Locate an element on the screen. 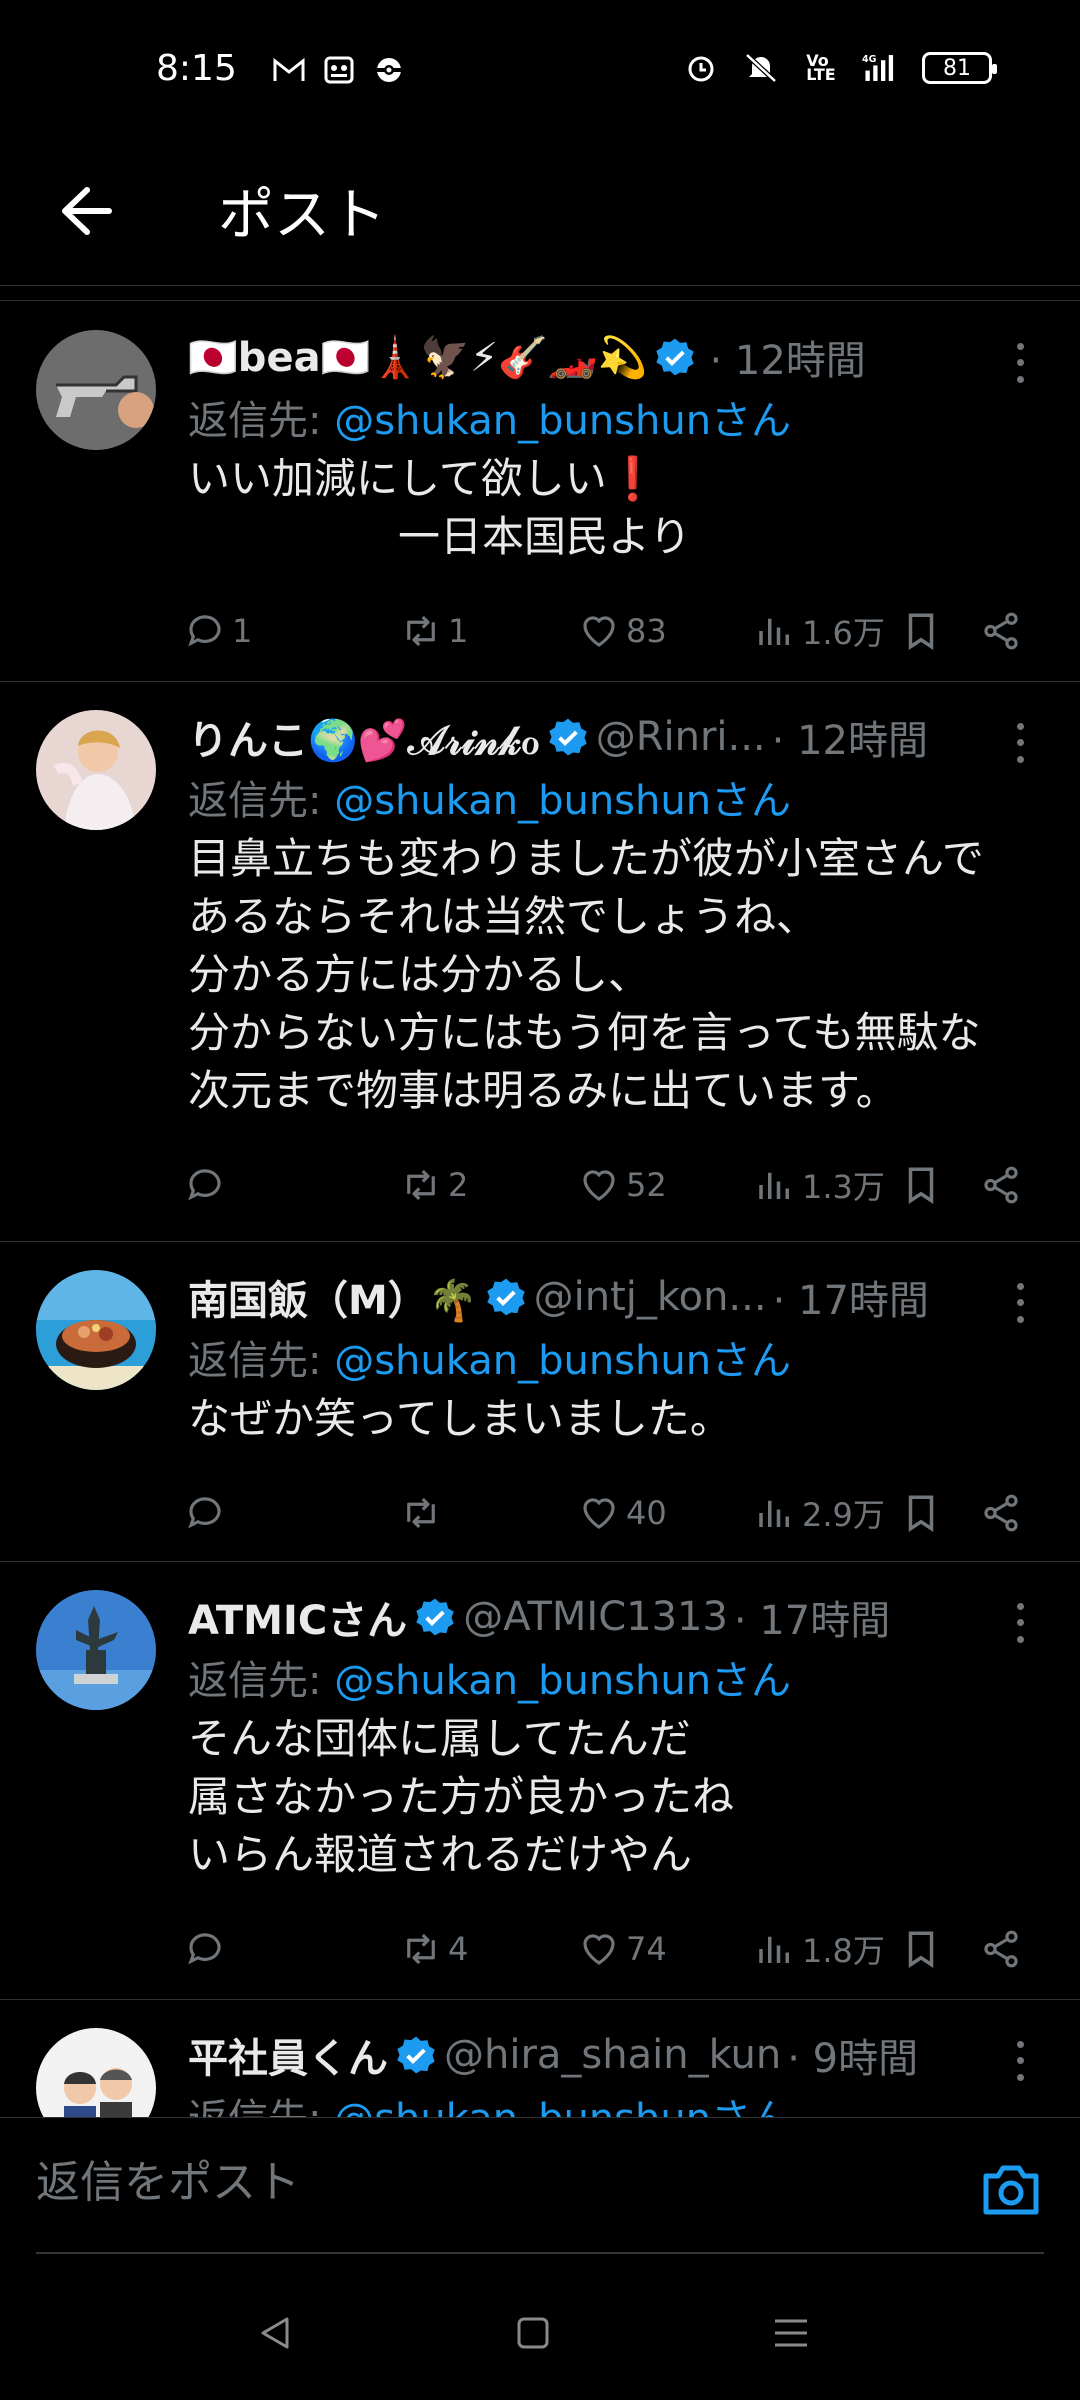 This screenshot has width=1080, height=2400. views-button: 1.6万 is located at coordinates (819, 631).